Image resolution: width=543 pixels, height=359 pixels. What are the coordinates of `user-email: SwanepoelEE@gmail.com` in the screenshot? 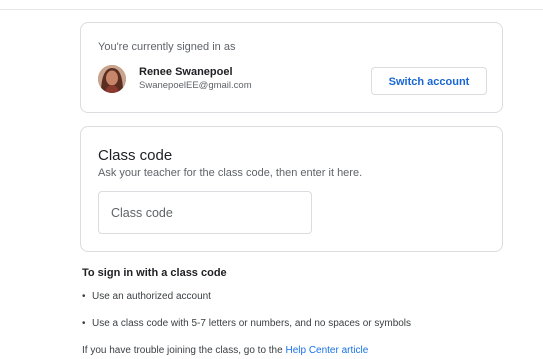 It's located at (195, 85).